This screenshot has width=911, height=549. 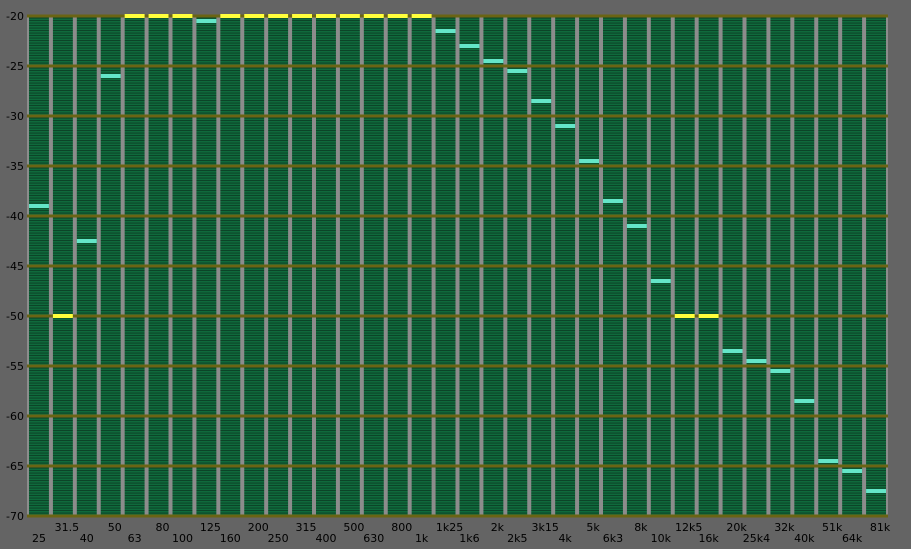 I want to click on x-tick-label: 10k, so click(x=661, y=538).